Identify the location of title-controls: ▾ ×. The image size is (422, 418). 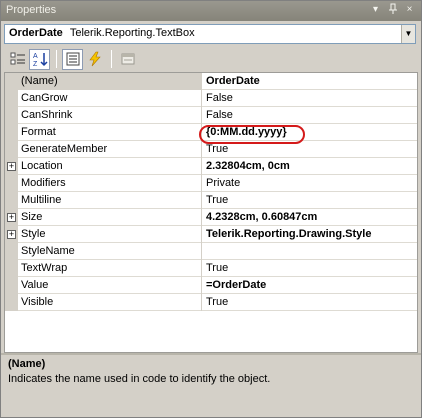
(392, 10).